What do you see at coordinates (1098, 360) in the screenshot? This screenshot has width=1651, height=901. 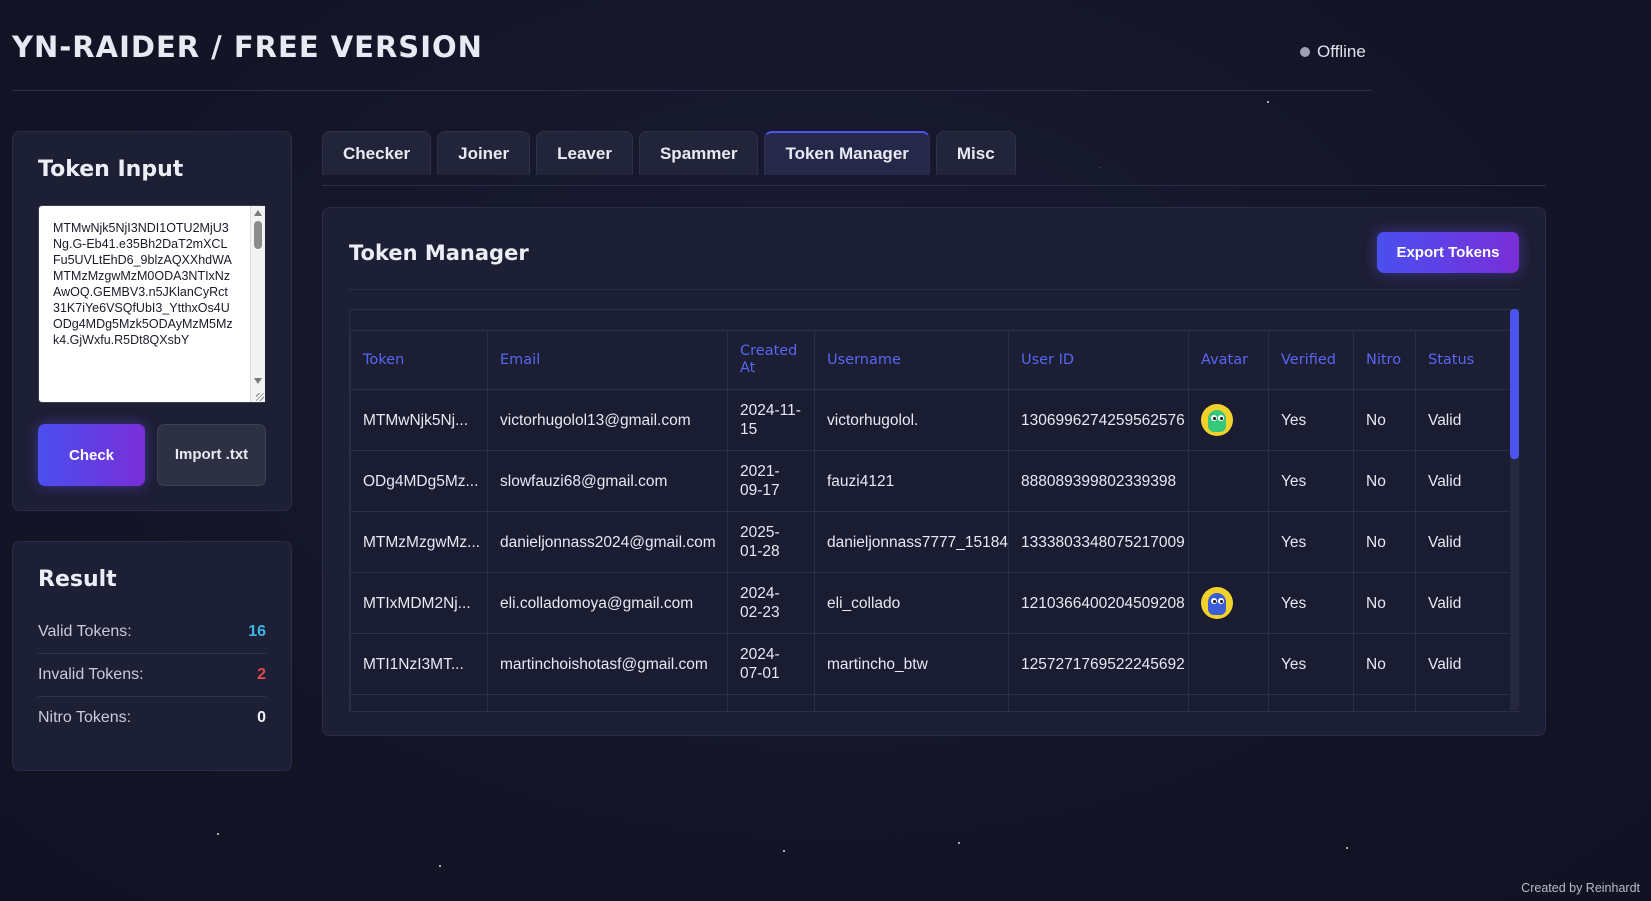 I see `column-header-user-id: User ID` at bounding box center [1098, 360].